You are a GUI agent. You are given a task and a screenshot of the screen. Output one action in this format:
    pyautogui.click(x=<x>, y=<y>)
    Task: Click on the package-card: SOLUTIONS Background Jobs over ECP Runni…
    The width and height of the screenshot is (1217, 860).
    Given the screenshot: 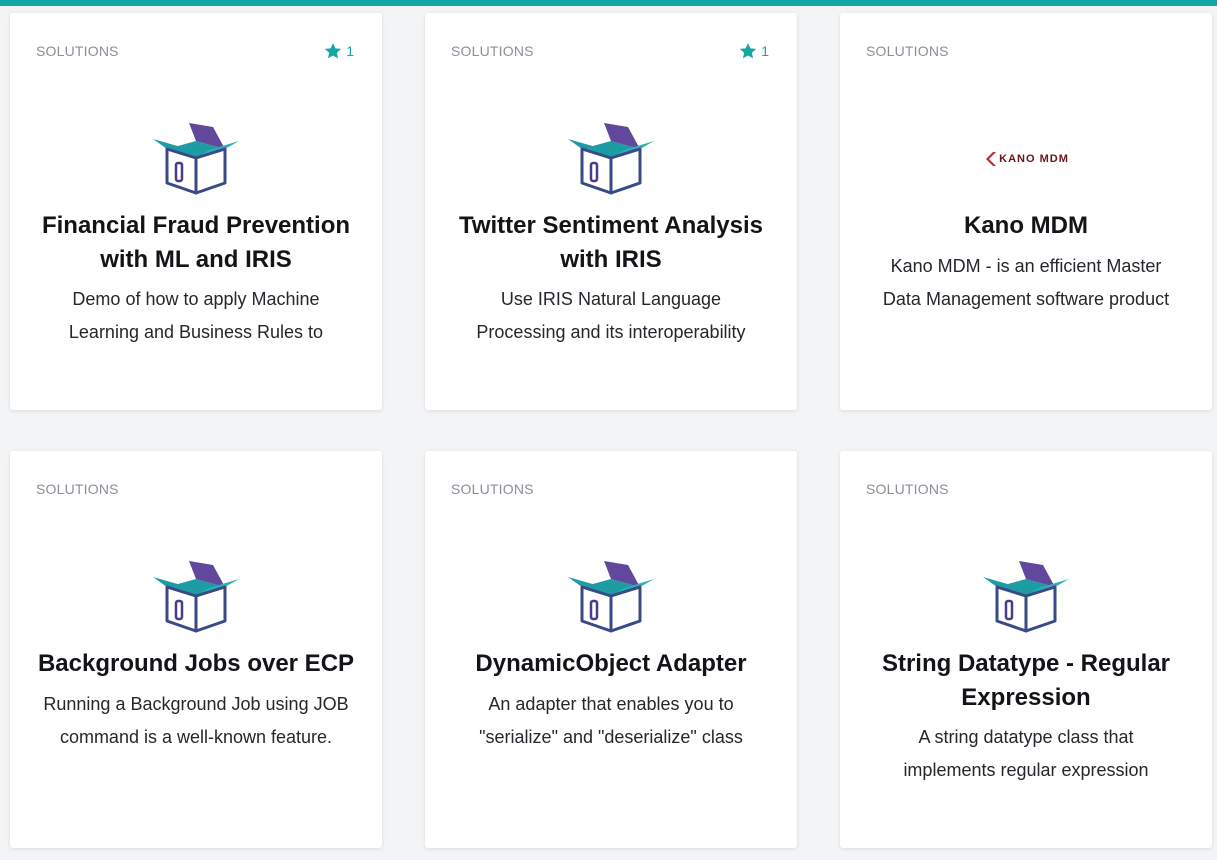 What is the action you would take?
    pyautogui.click(x=196, y=649)
    